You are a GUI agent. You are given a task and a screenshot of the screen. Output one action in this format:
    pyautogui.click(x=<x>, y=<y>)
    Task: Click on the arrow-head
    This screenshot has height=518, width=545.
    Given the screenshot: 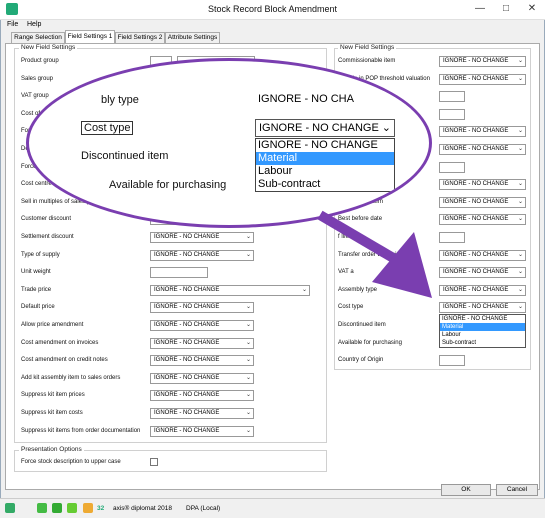 What is the action you would take?
    pyautogui.click(x=402, y=265)
    